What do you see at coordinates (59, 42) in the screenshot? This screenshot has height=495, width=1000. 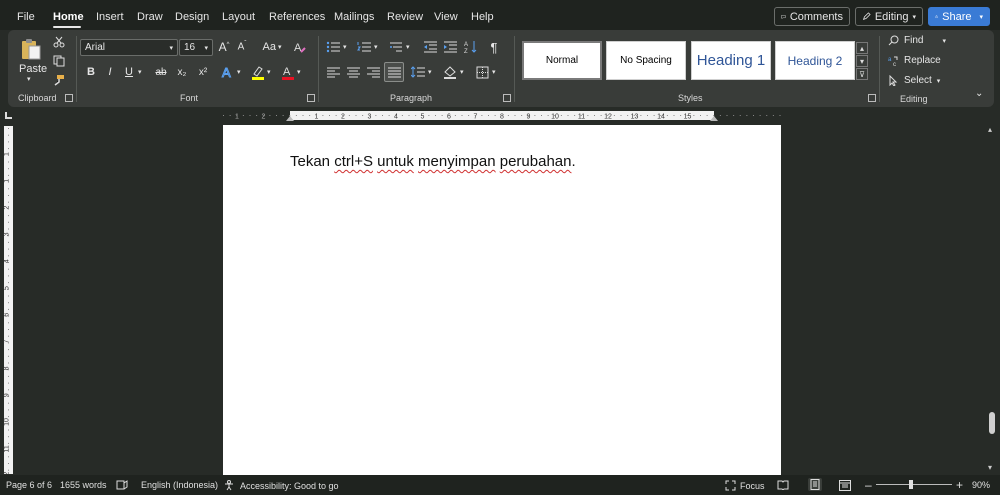 I see `cut-button` at bounding box center [59, 42].